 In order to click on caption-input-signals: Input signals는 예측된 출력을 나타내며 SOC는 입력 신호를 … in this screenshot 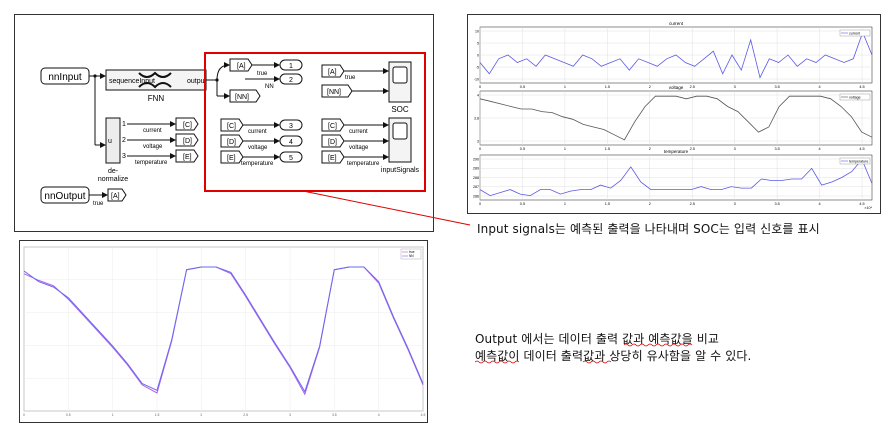, I will do `click(648, 229)`.